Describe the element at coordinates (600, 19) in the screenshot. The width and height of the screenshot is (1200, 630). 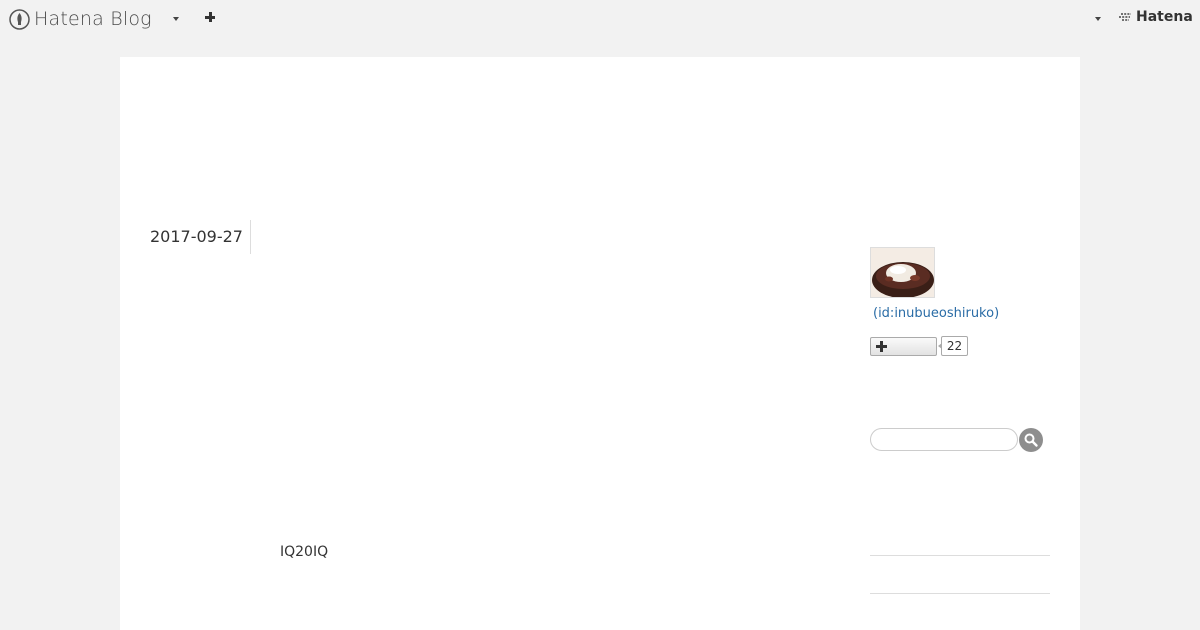
I see `global-header: Hatena Blog Hatena` at that location.